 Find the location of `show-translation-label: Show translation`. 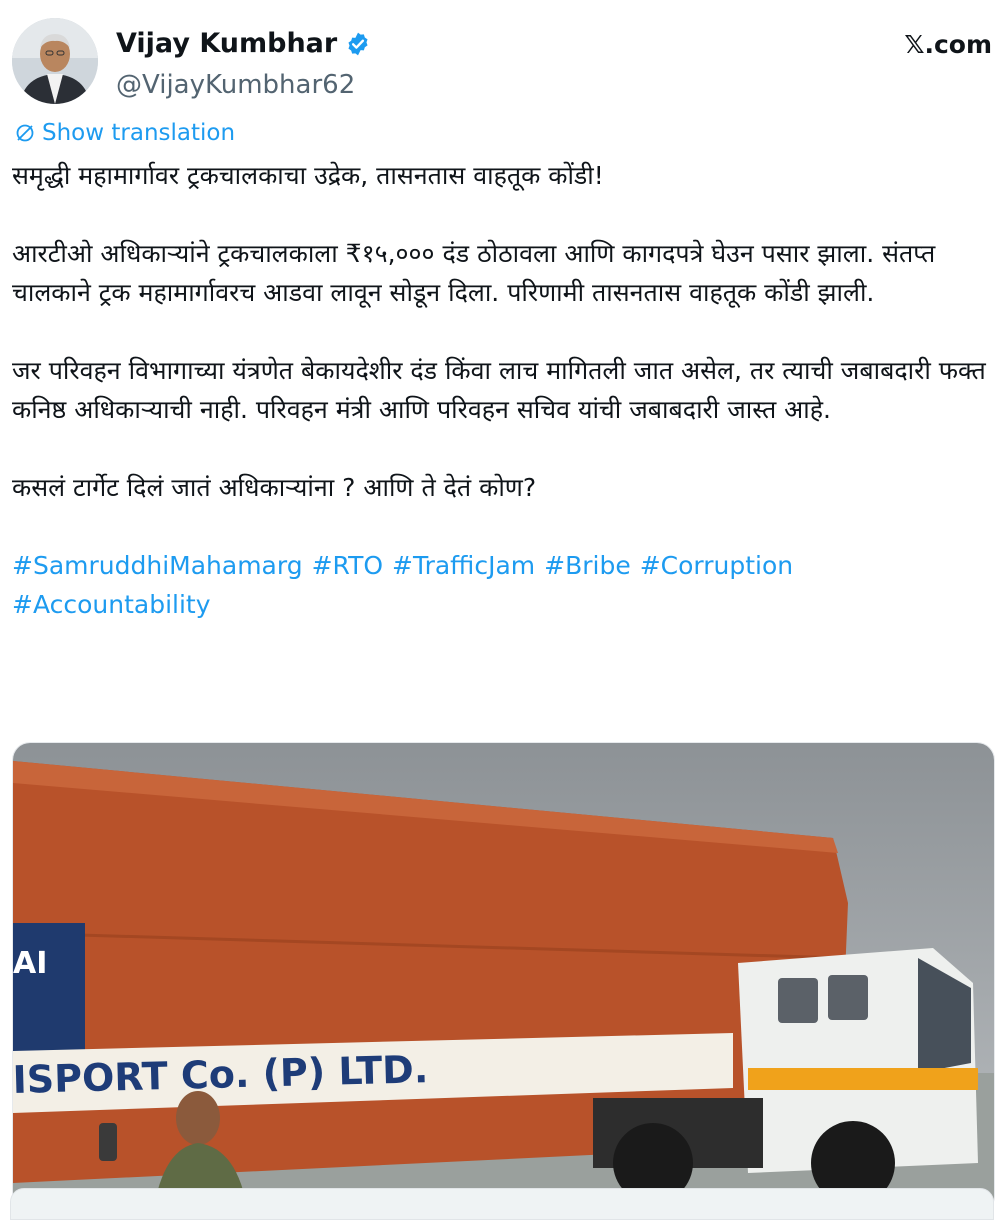

show-translation-label: Show translation is located at coordinates (139, 133).